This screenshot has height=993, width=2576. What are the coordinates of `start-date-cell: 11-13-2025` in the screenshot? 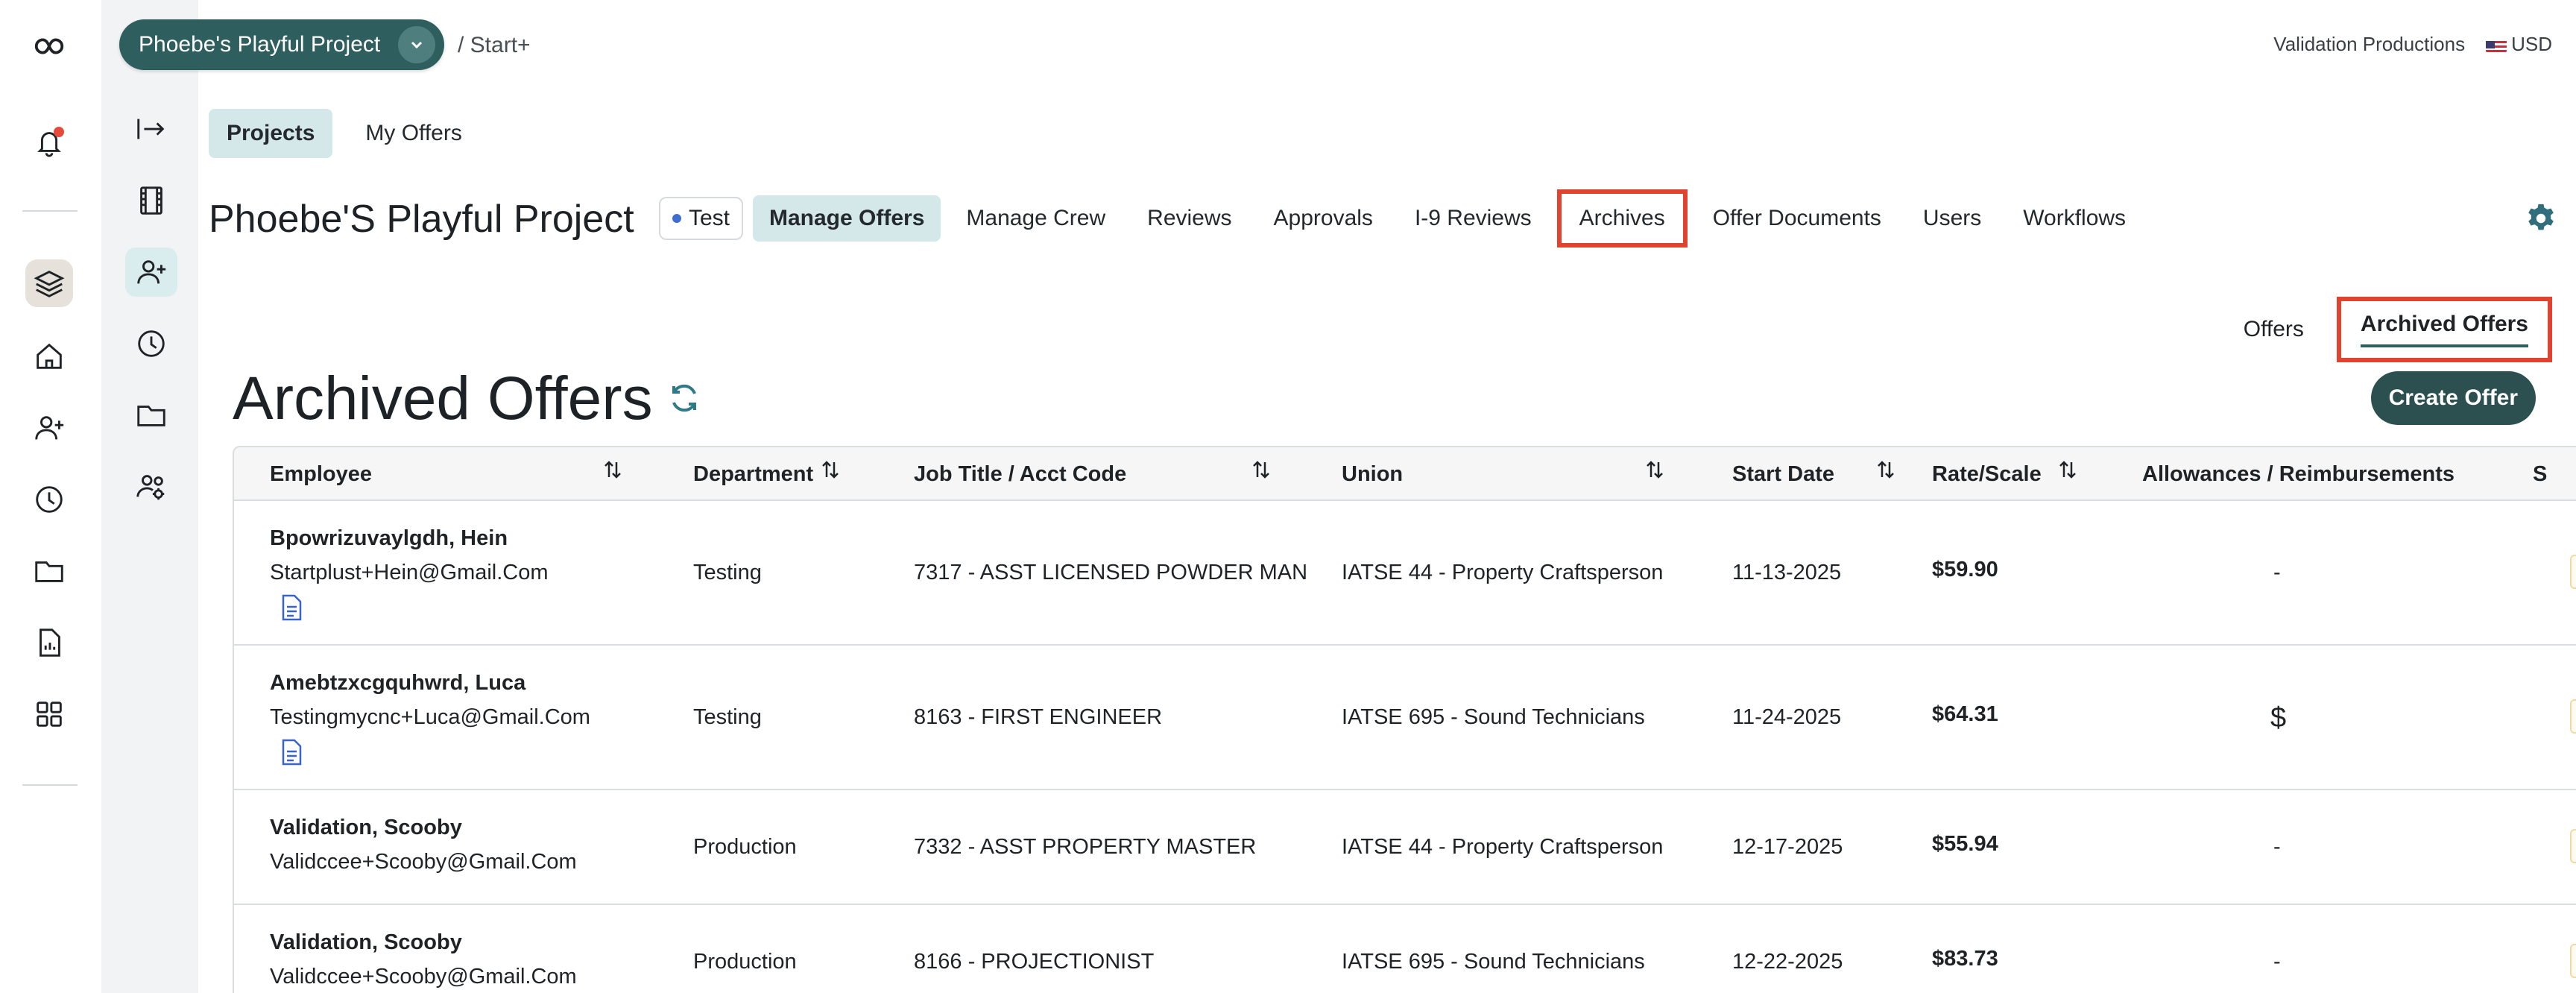 It's located at (1787, 572).